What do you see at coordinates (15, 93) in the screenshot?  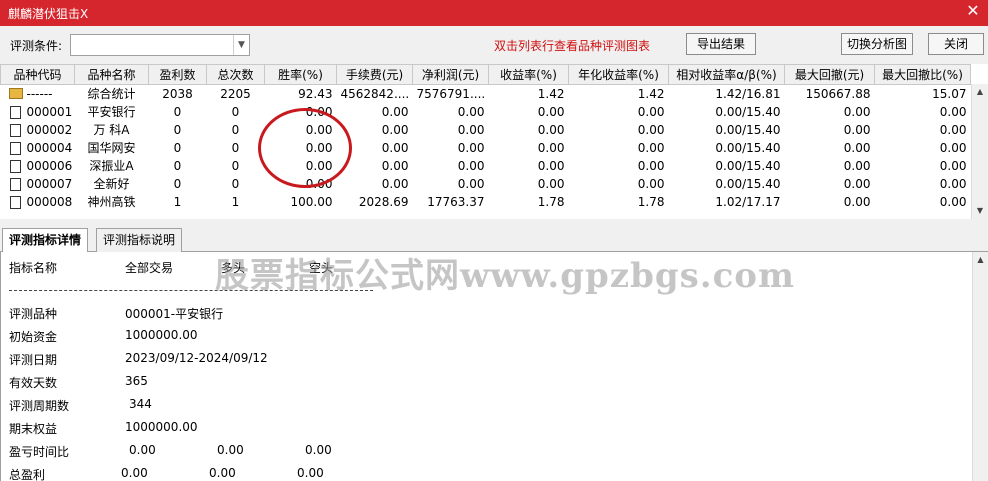 I see `folder-icon` at bounding box center [15, 93].